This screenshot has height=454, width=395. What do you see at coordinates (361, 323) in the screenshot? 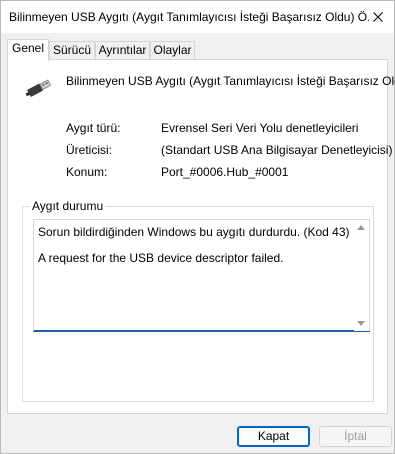
I see `scroll-down-icon` at bounding box center [361, 323].